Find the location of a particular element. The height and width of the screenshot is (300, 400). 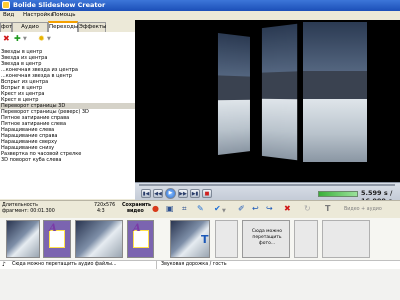

play-icon: ▶ is located at coordinates (170, 193).